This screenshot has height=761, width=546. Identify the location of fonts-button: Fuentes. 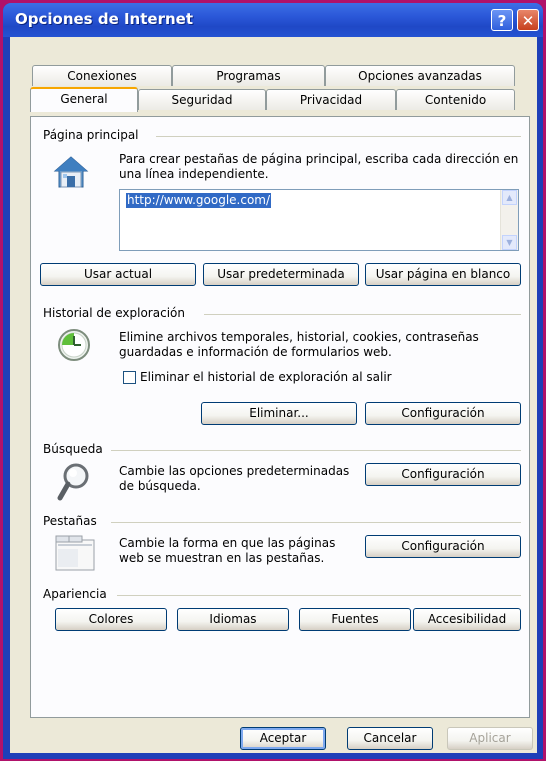
(355, 619).